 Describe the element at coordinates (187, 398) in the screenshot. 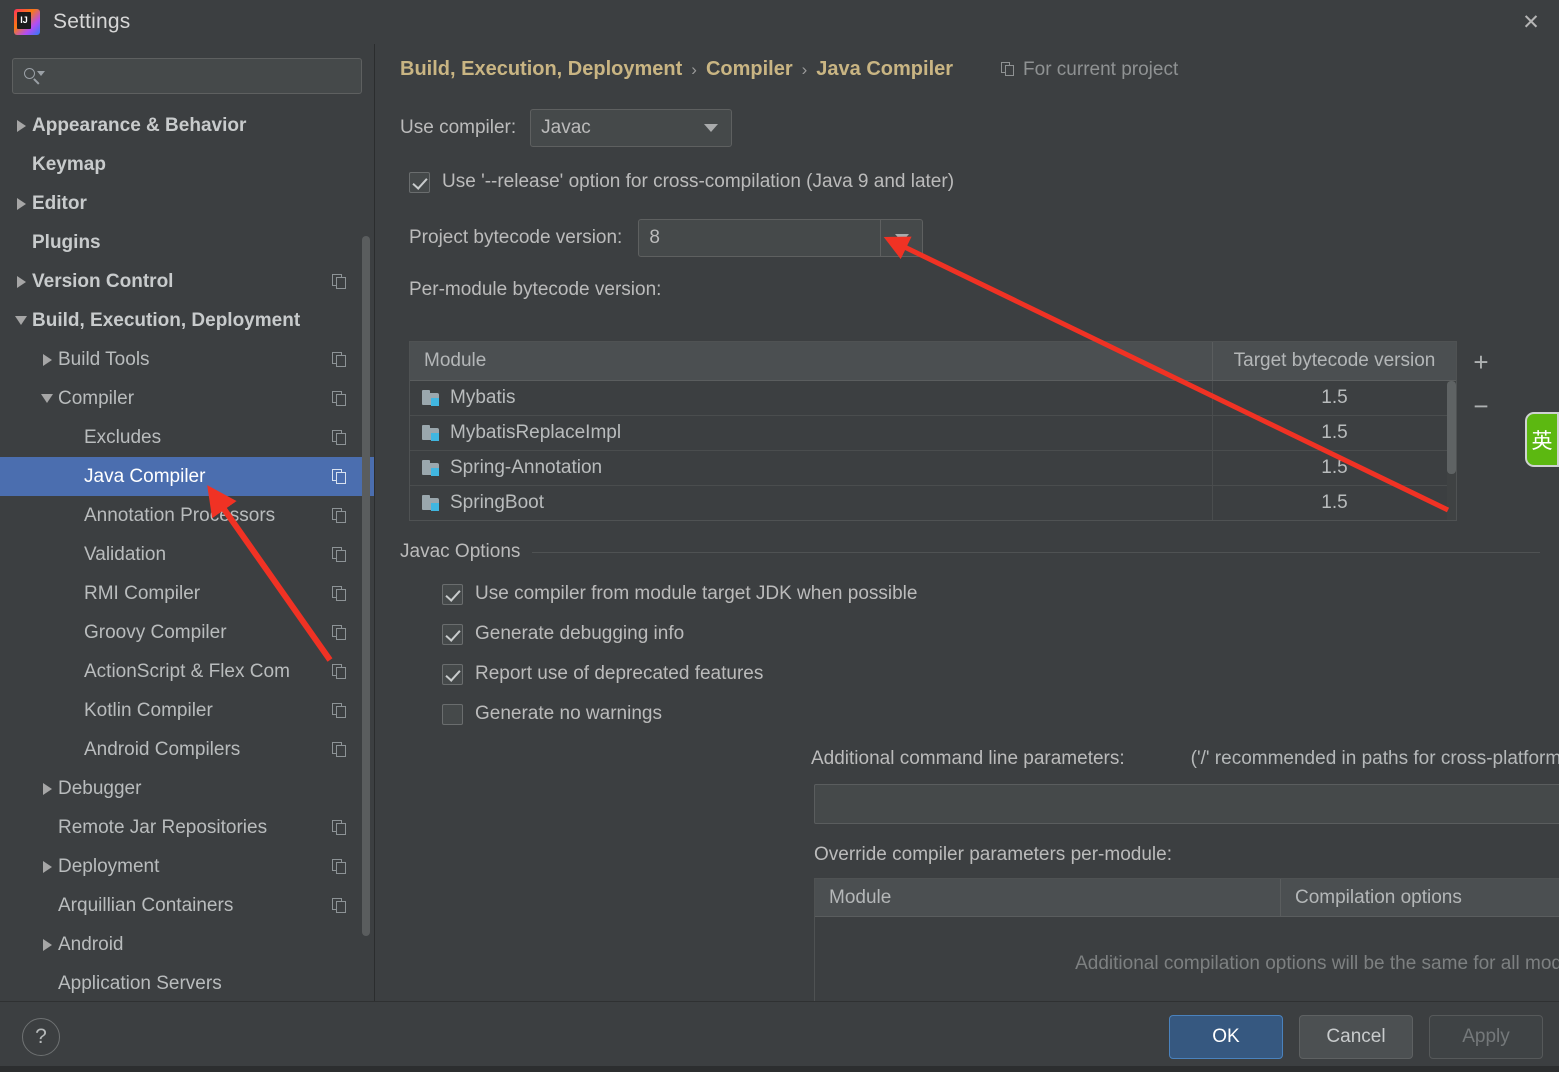

I see `sidebar-item-compiler: Compiler` at that location.